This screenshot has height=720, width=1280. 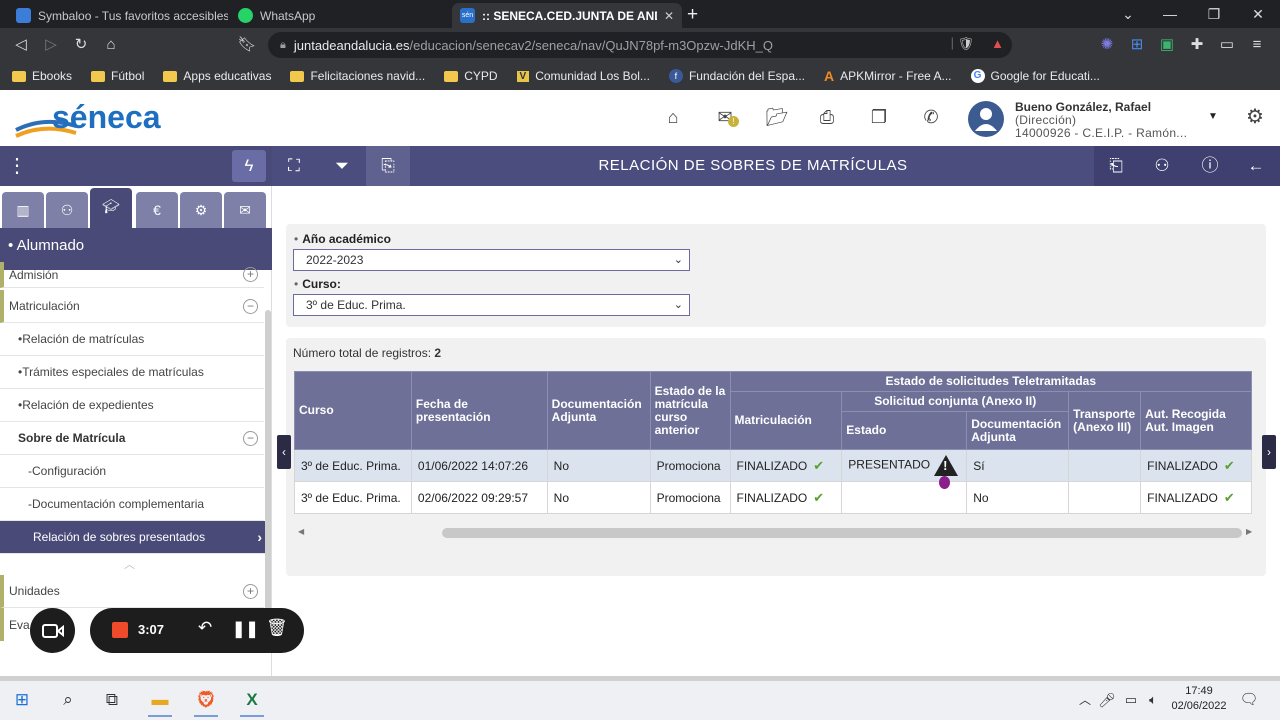 What do you see at coordinates (132, 471) in the screenshot?
I see `sidebar-item-configuracion: -Configuración` at bounding box center [132, 471].